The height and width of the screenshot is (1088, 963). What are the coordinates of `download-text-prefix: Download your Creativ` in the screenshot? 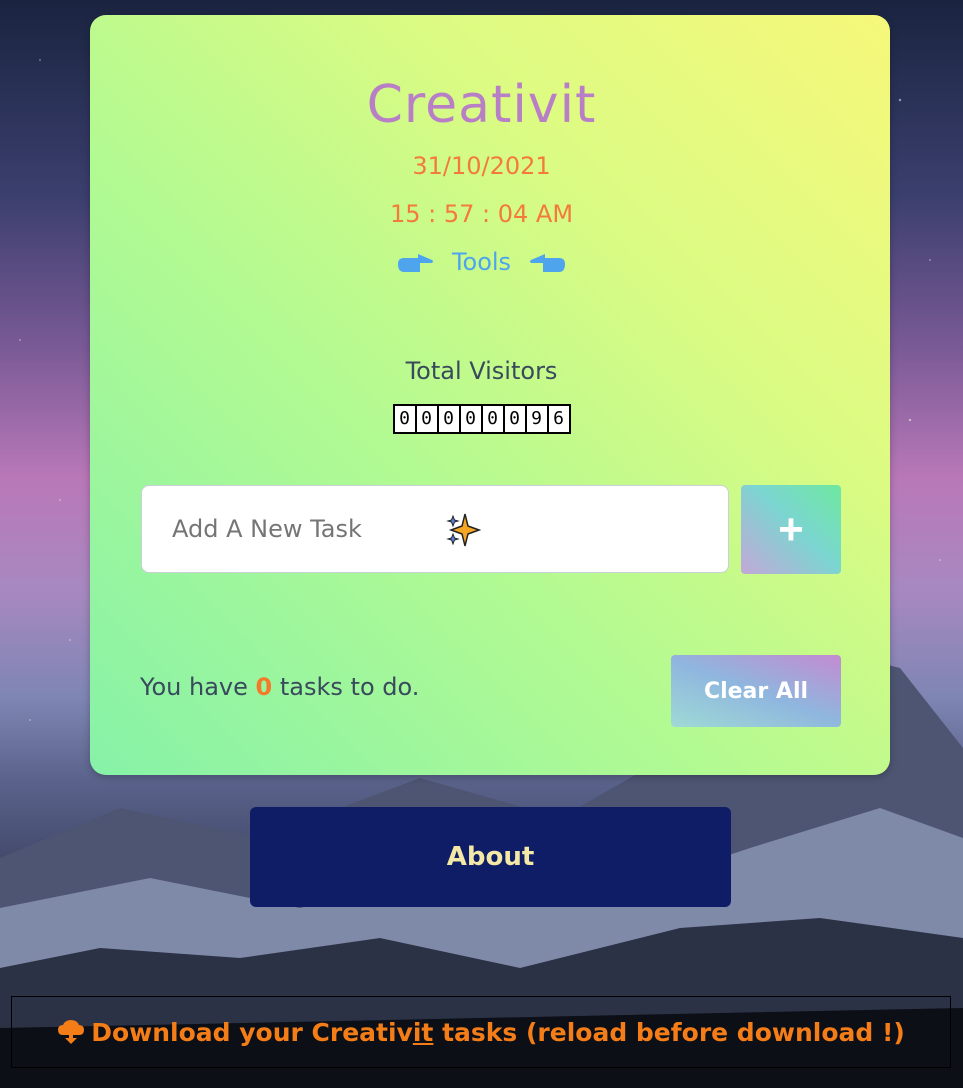 It's located at (252, 1032).